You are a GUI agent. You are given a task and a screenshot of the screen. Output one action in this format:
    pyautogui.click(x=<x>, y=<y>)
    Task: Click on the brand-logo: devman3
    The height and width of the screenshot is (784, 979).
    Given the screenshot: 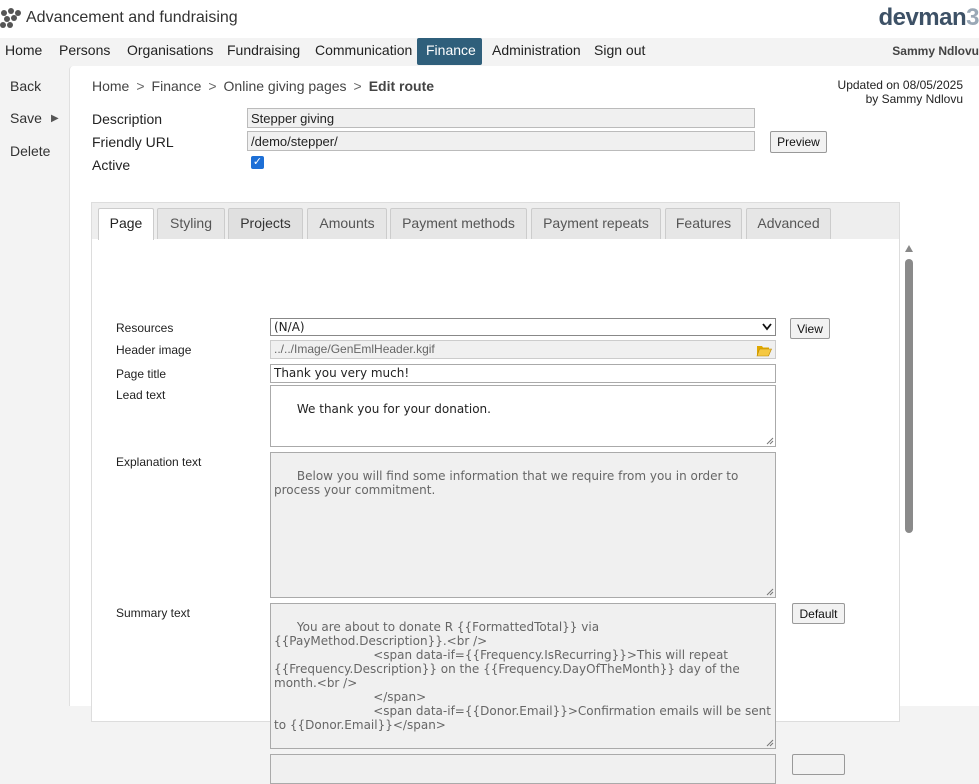 What is the action you would take?
    pyautogui.click(x=928, y=18)
    